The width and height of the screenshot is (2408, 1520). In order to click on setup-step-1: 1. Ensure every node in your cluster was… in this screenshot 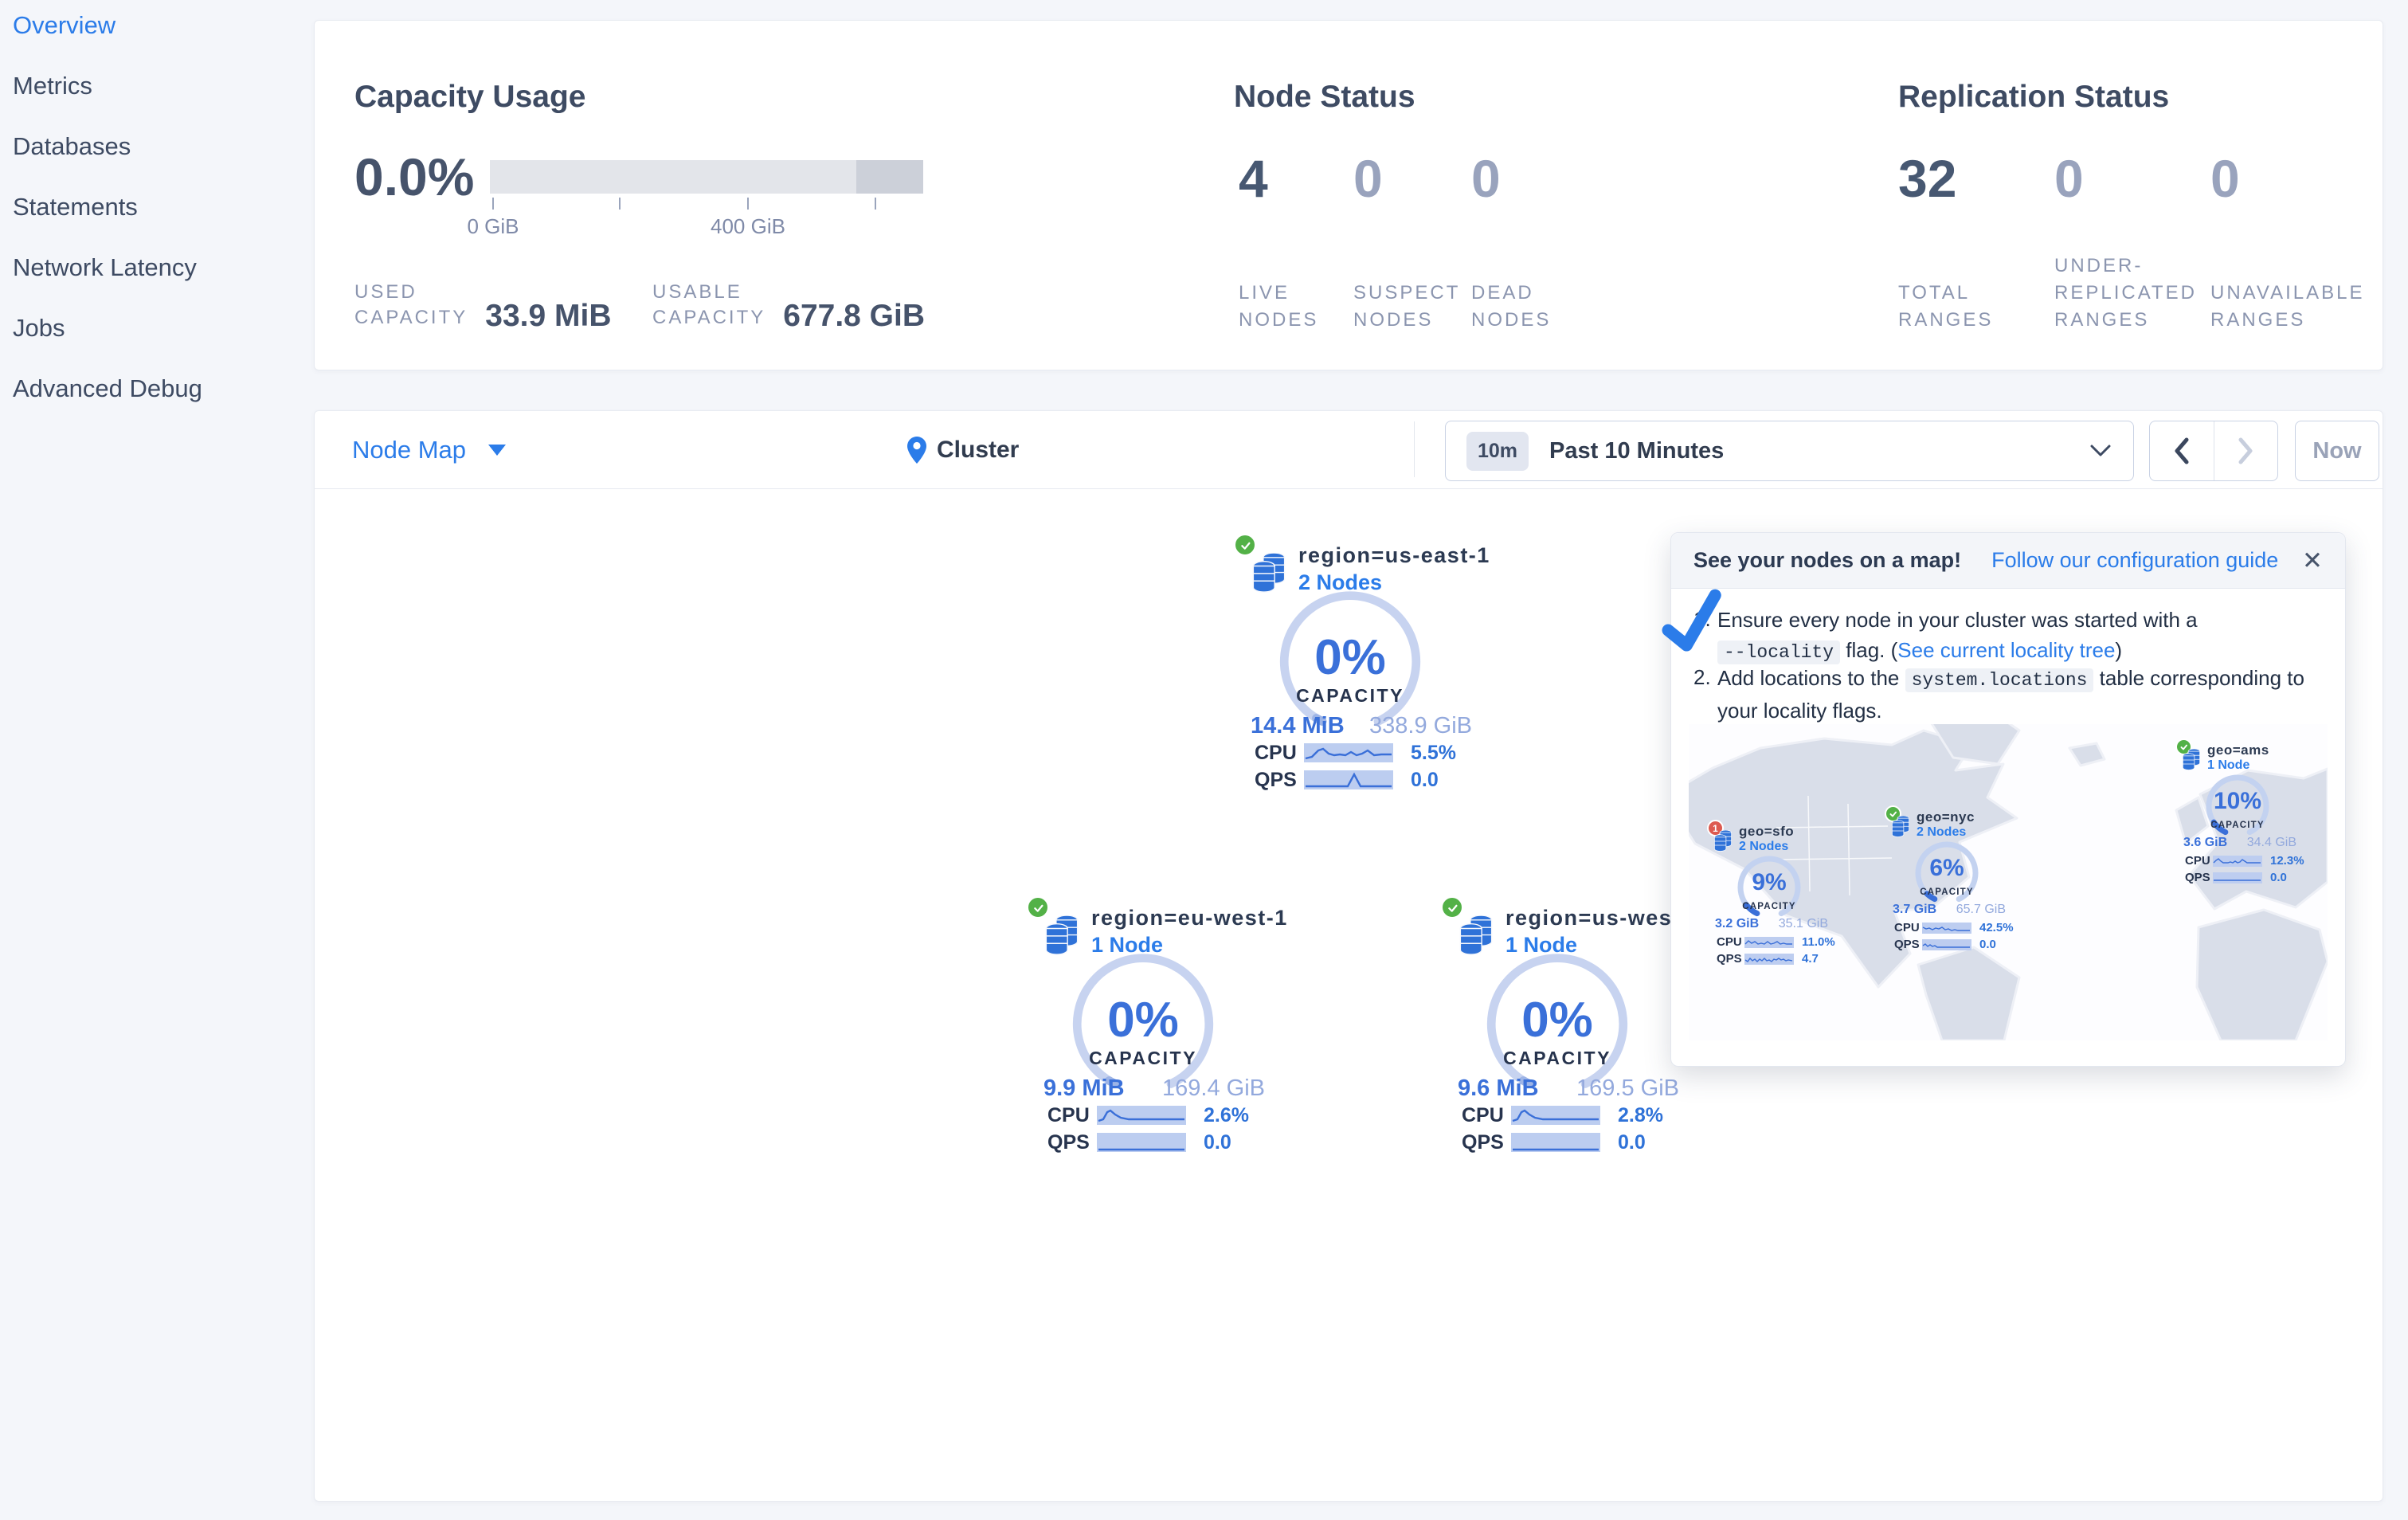, I will do `click(2009, 636)`.